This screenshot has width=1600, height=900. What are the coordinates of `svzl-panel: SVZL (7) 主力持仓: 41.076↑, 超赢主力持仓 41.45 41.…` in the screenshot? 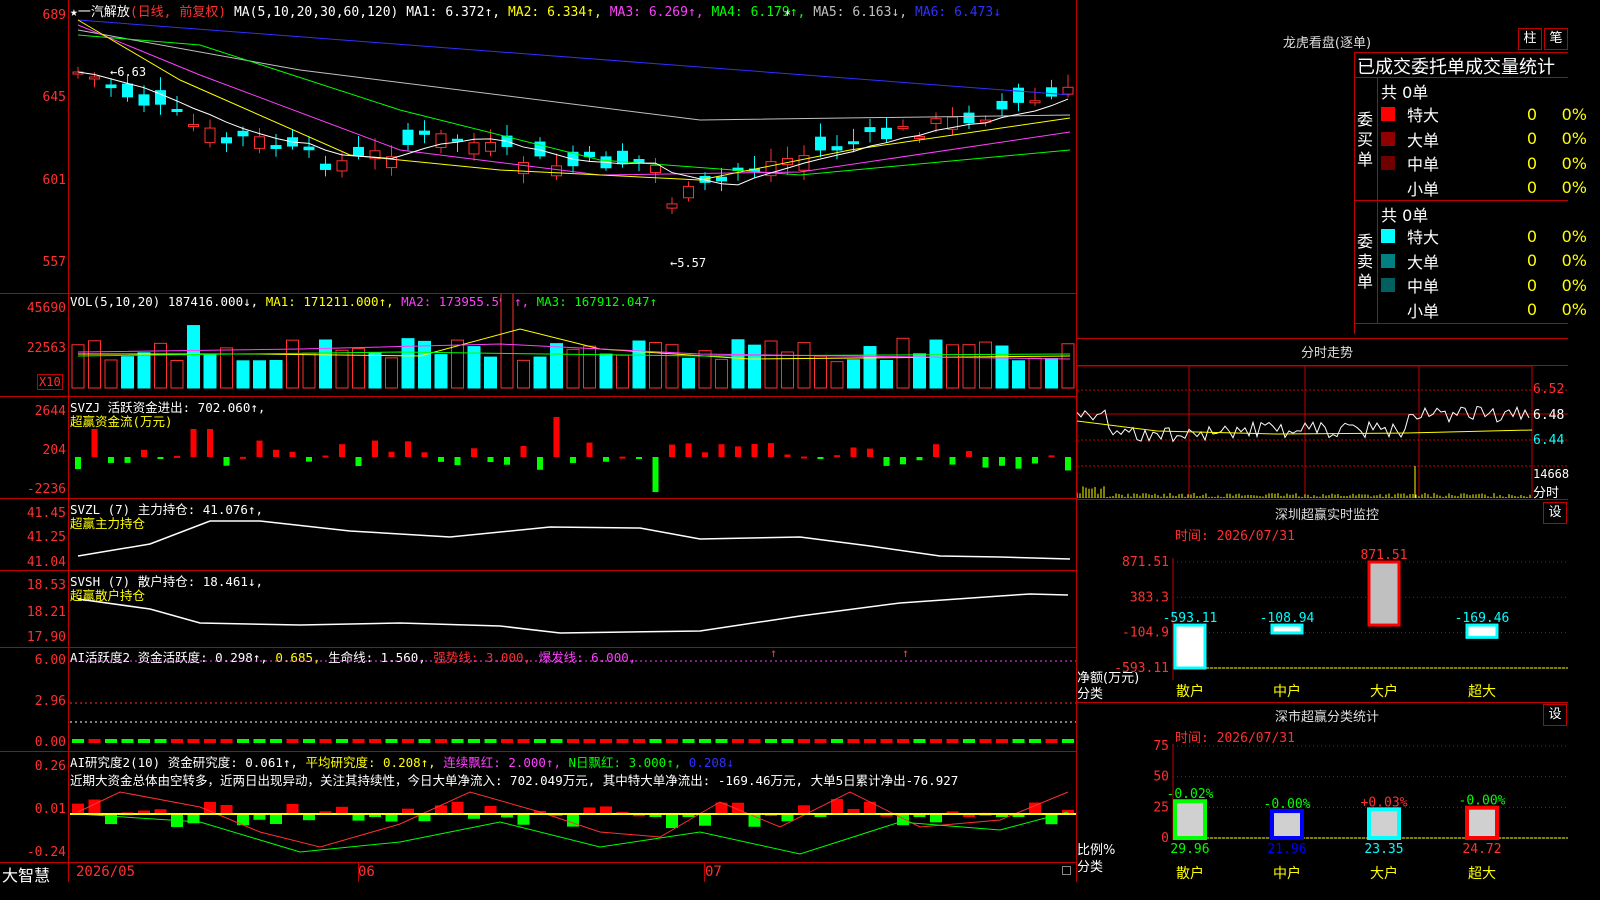 It's located at (538, 534).